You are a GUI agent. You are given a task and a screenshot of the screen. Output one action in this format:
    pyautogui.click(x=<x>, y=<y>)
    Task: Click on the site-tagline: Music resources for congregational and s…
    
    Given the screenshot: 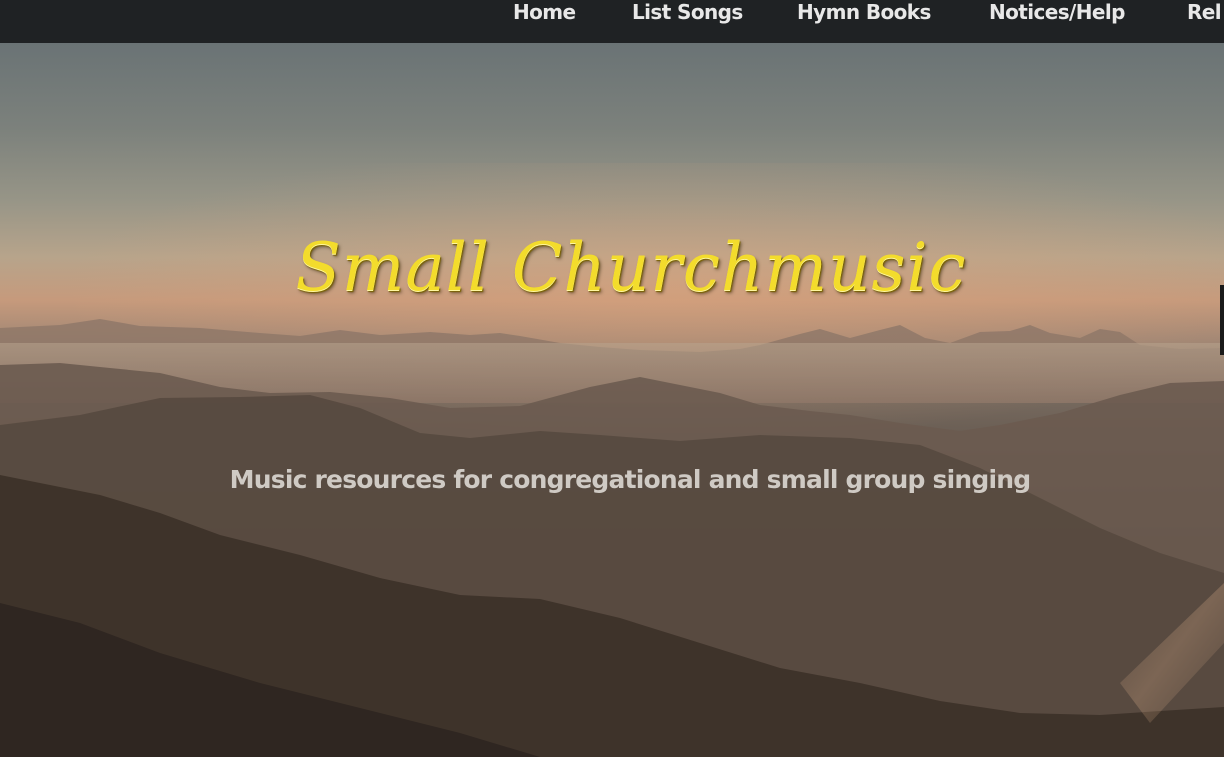 What is the action you would take?
    pyautogui.click(x=630, y=479)
    